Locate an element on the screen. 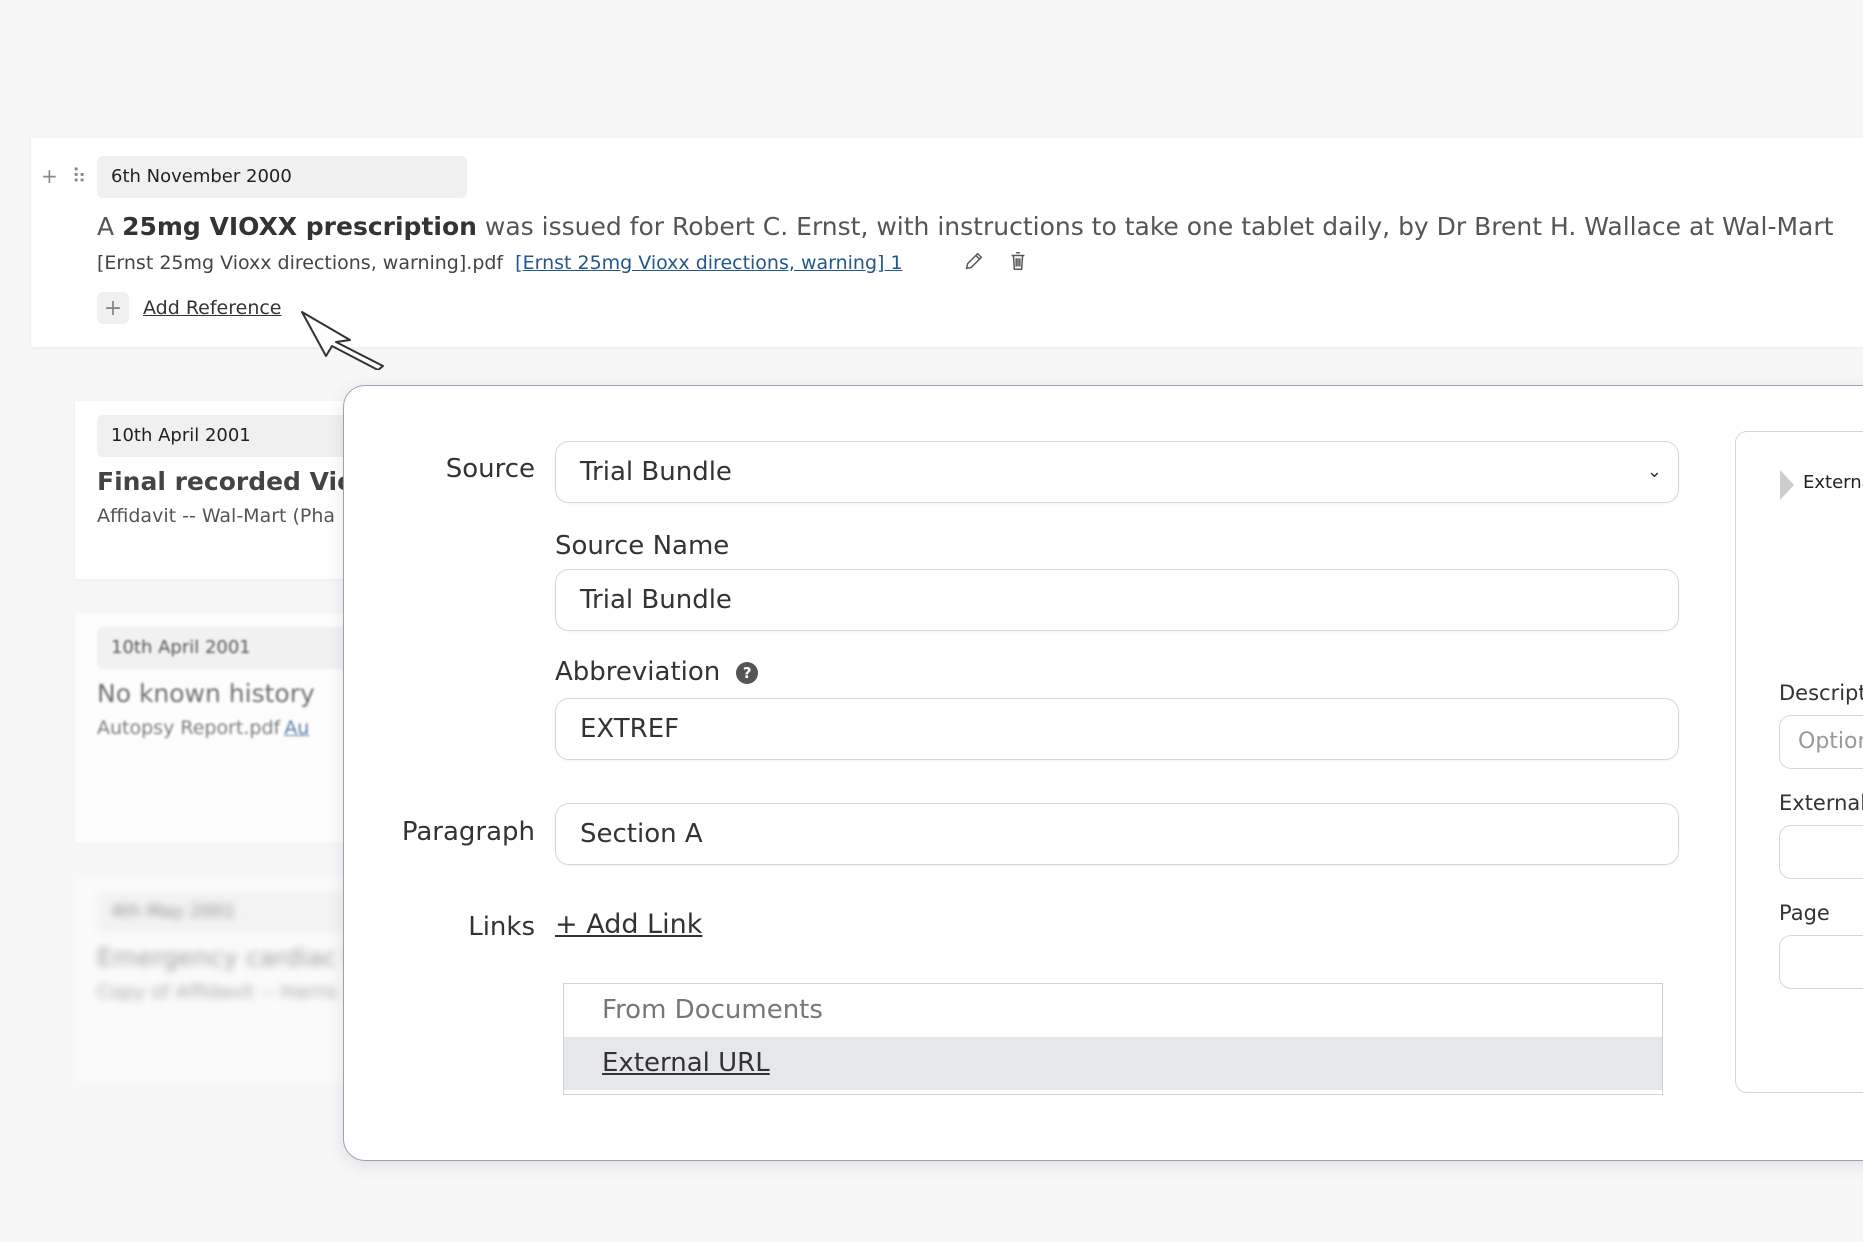 The image size is (1863, 1242). source-select-value: Trial Bundle is located at coordinates (656, 472).